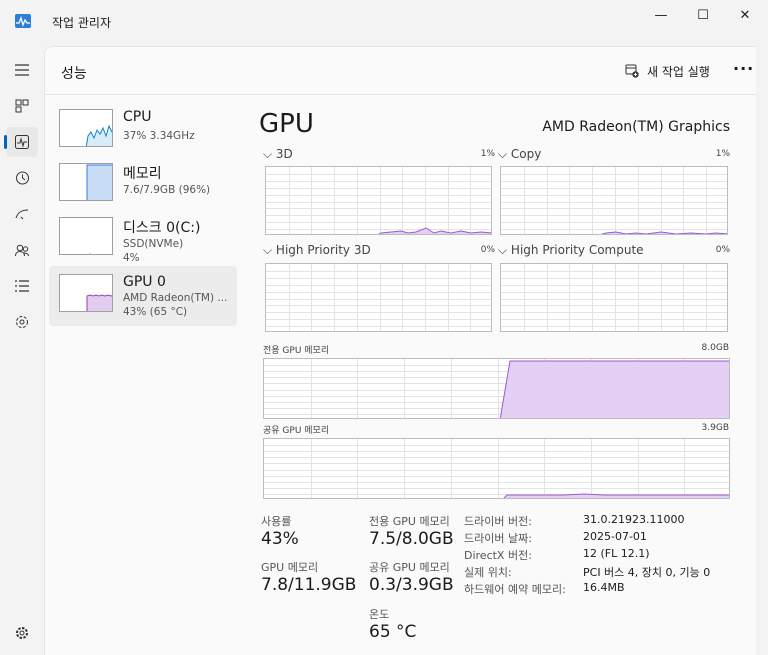 This screenshot has width=768, height=655. Describe the element at coordinates (144, 282) in the screenshot. I see `device-name: GPU 0` at that location.